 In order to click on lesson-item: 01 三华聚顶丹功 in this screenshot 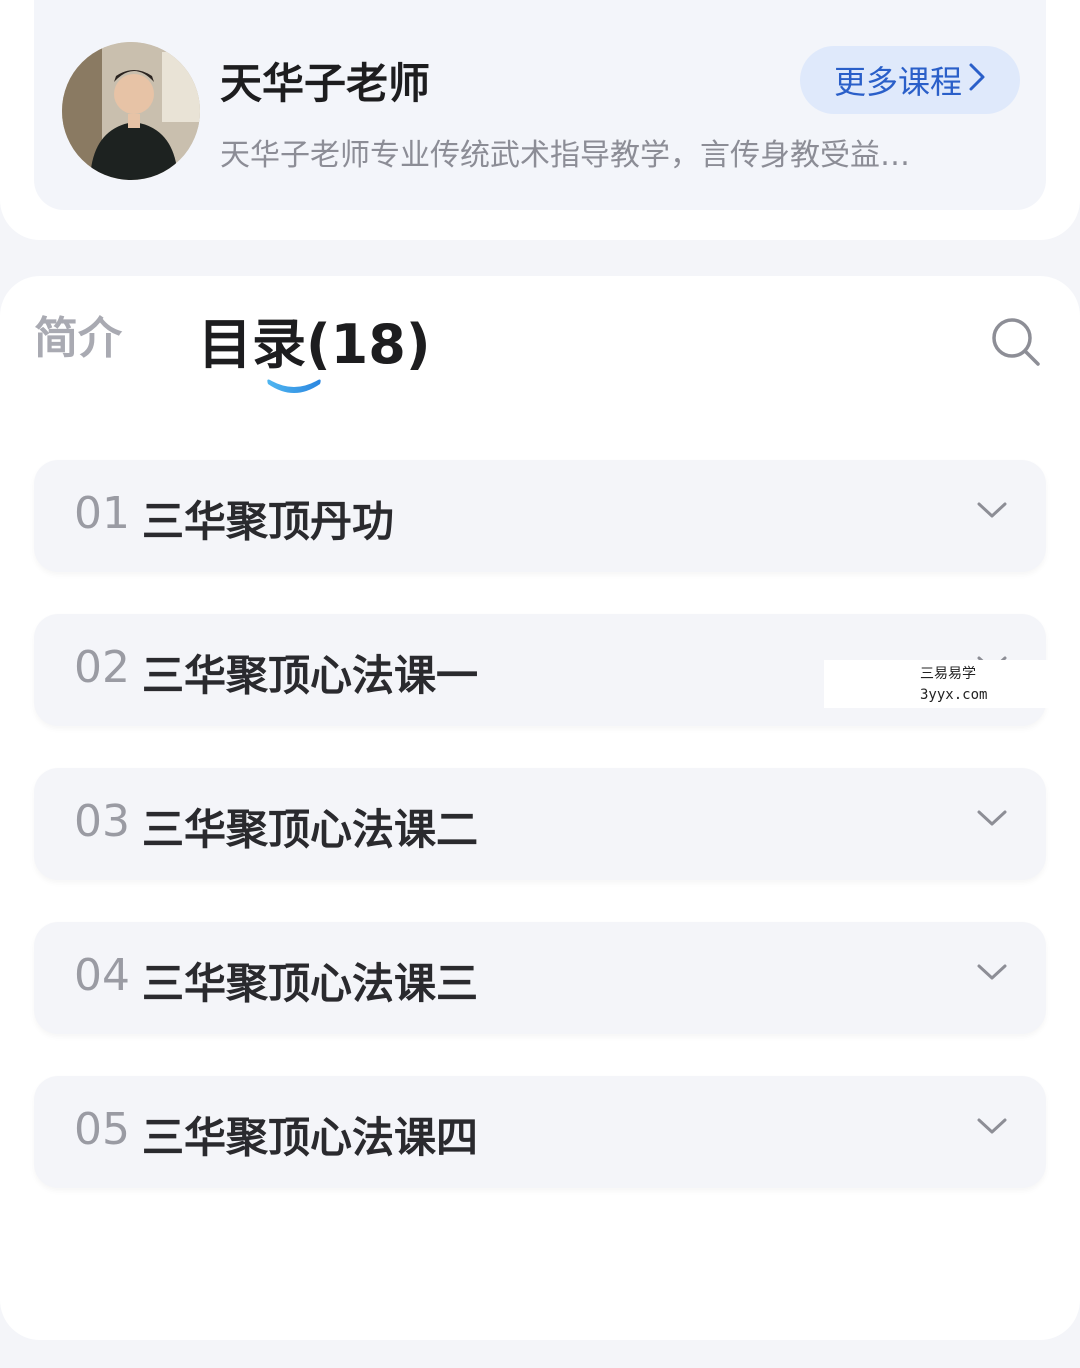, I will do `click(540, 516)`.